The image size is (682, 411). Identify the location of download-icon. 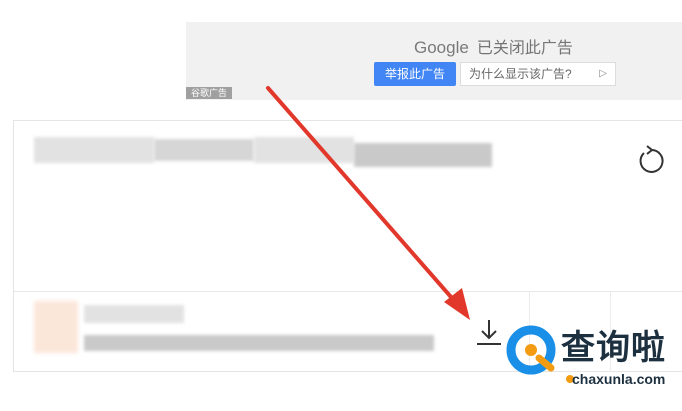
(489, 332).